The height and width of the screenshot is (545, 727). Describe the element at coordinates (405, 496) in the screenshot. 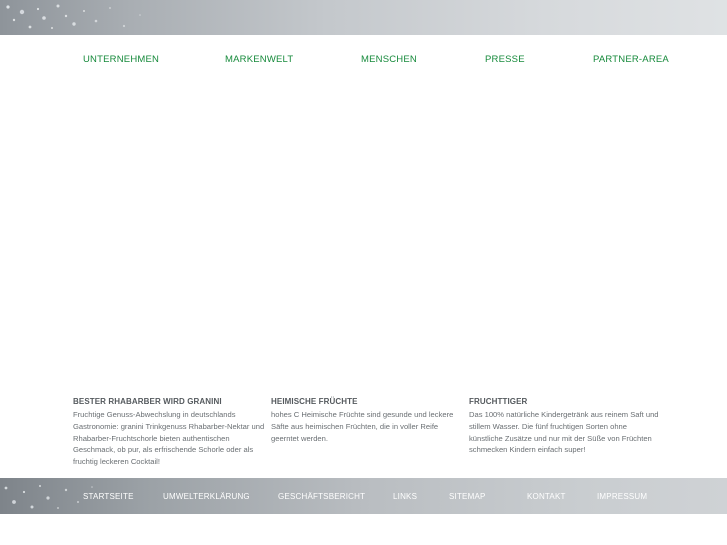

I see `footer-link-links: LINKS` at that location.